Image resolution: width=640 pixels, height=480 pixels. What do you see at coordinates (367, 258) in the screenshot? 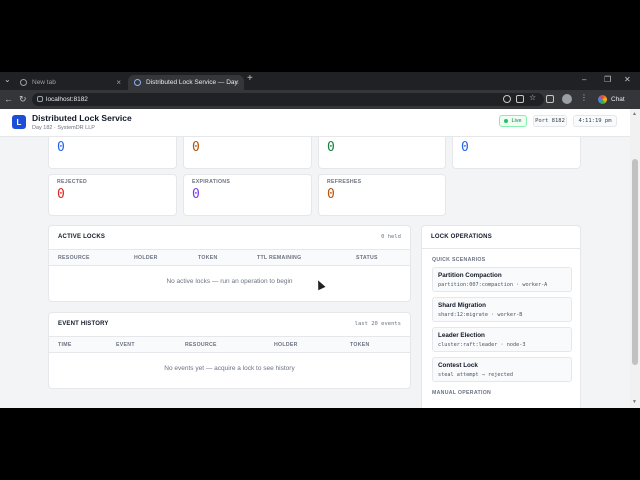
I see `column-header: STATUS` at bounding box center [367, 258].